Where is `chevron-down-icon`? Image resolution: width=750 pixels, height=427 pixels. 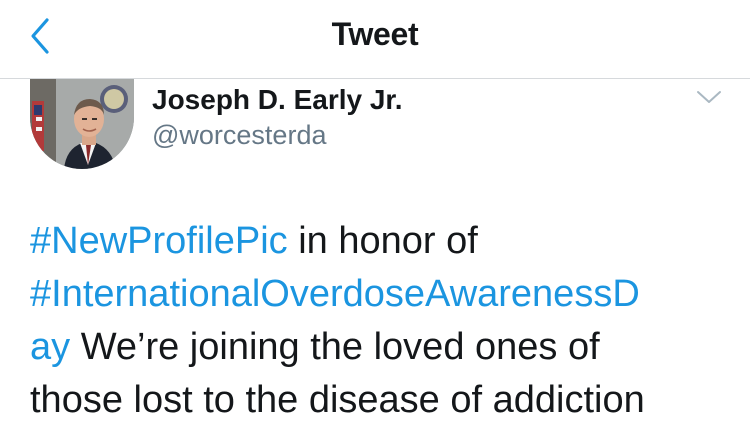 chevron-down-icon is located at coordinates (709, 97).